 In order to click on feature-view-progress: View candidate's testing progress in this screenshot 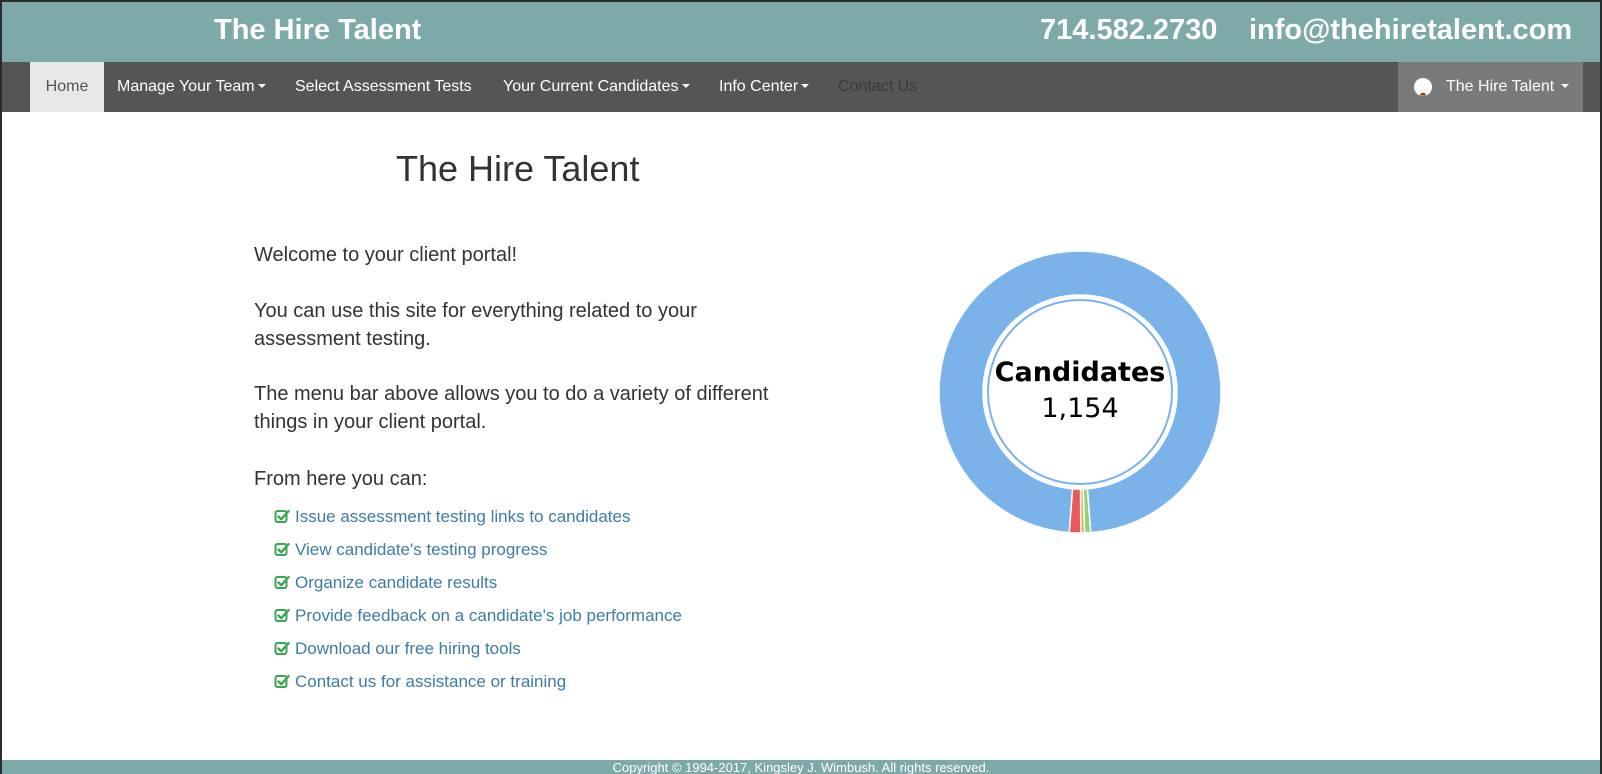, I will do `click(478, 549)`.